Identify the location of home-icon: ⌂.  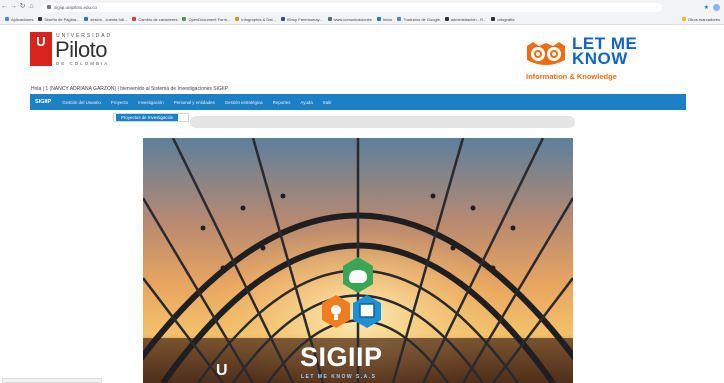
(31, 7).